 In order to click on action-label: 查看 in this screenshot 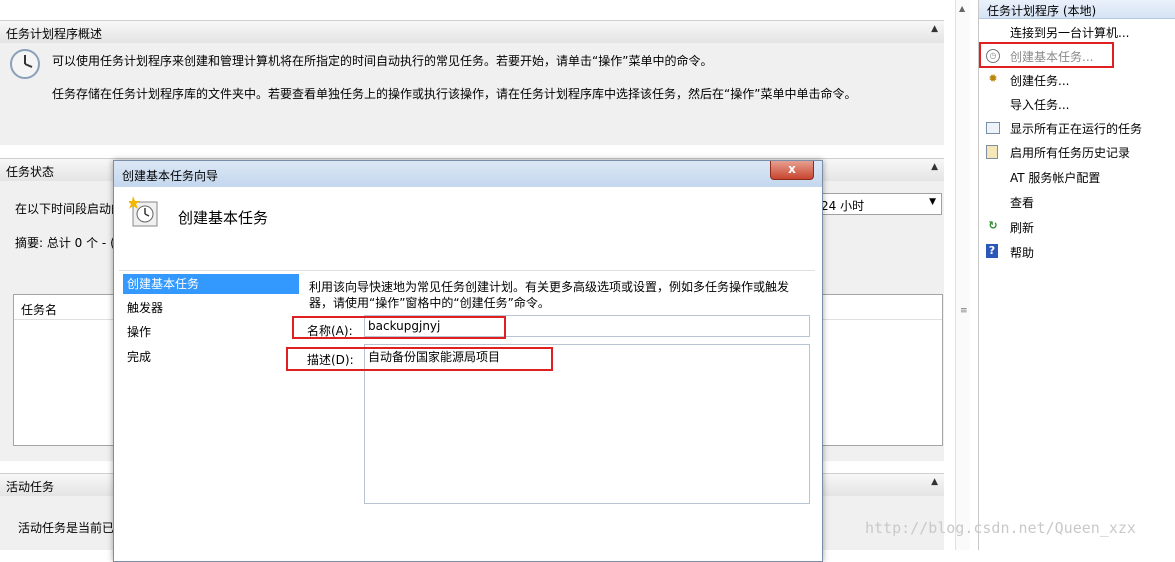, I will do `click(1022, 203)`.